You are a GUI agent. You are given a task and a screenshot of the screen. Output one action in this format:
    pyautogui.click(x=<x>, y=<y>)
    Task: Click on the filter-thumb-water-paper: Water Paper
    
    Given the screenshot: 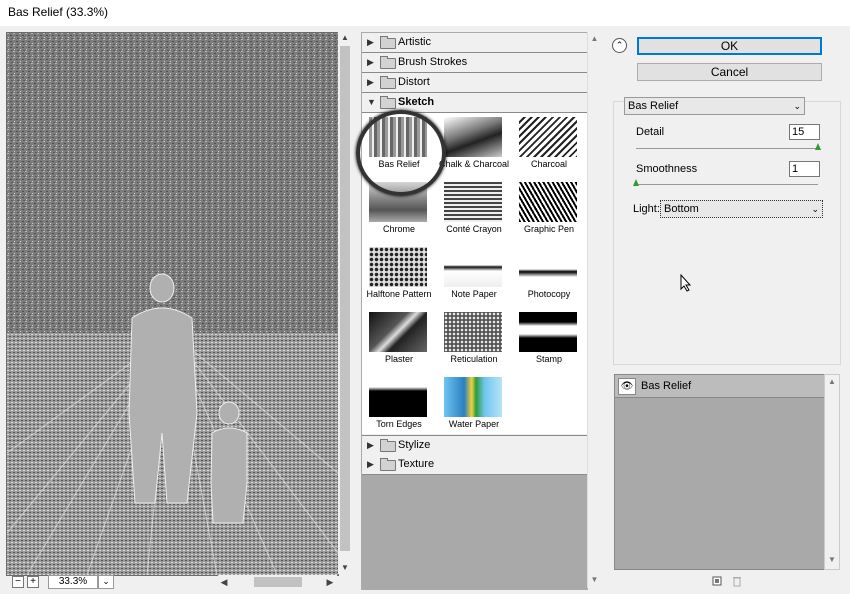 What is the action you would take?
    pyautogui.click(x=474, y=405)
    